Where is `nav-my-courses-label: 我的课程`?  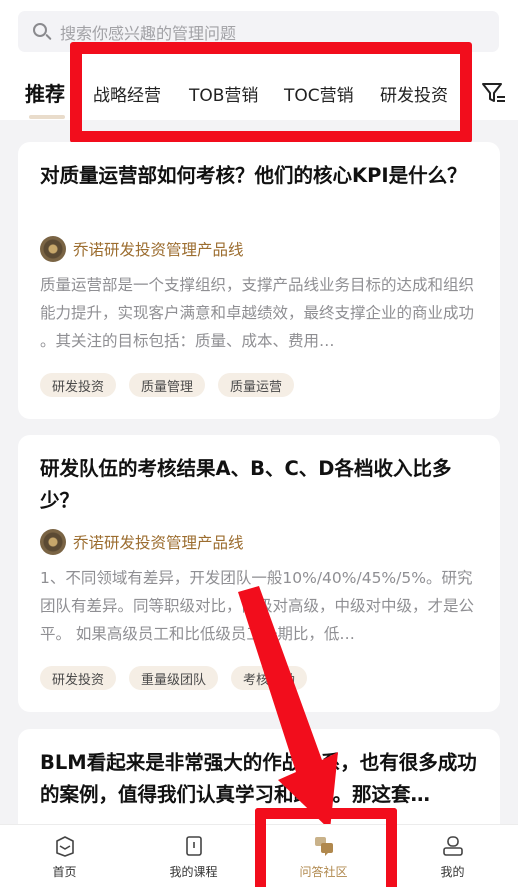 nav-my-courses-label: 我的课程 is located at coordinates (193, 872).